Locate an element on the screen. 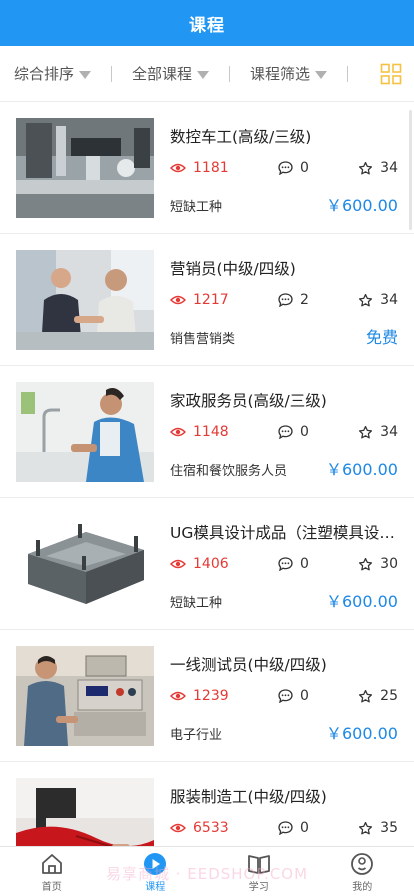 The image size is (414, 896). view-count-value: 1239 is located at coordinates (211, 696).